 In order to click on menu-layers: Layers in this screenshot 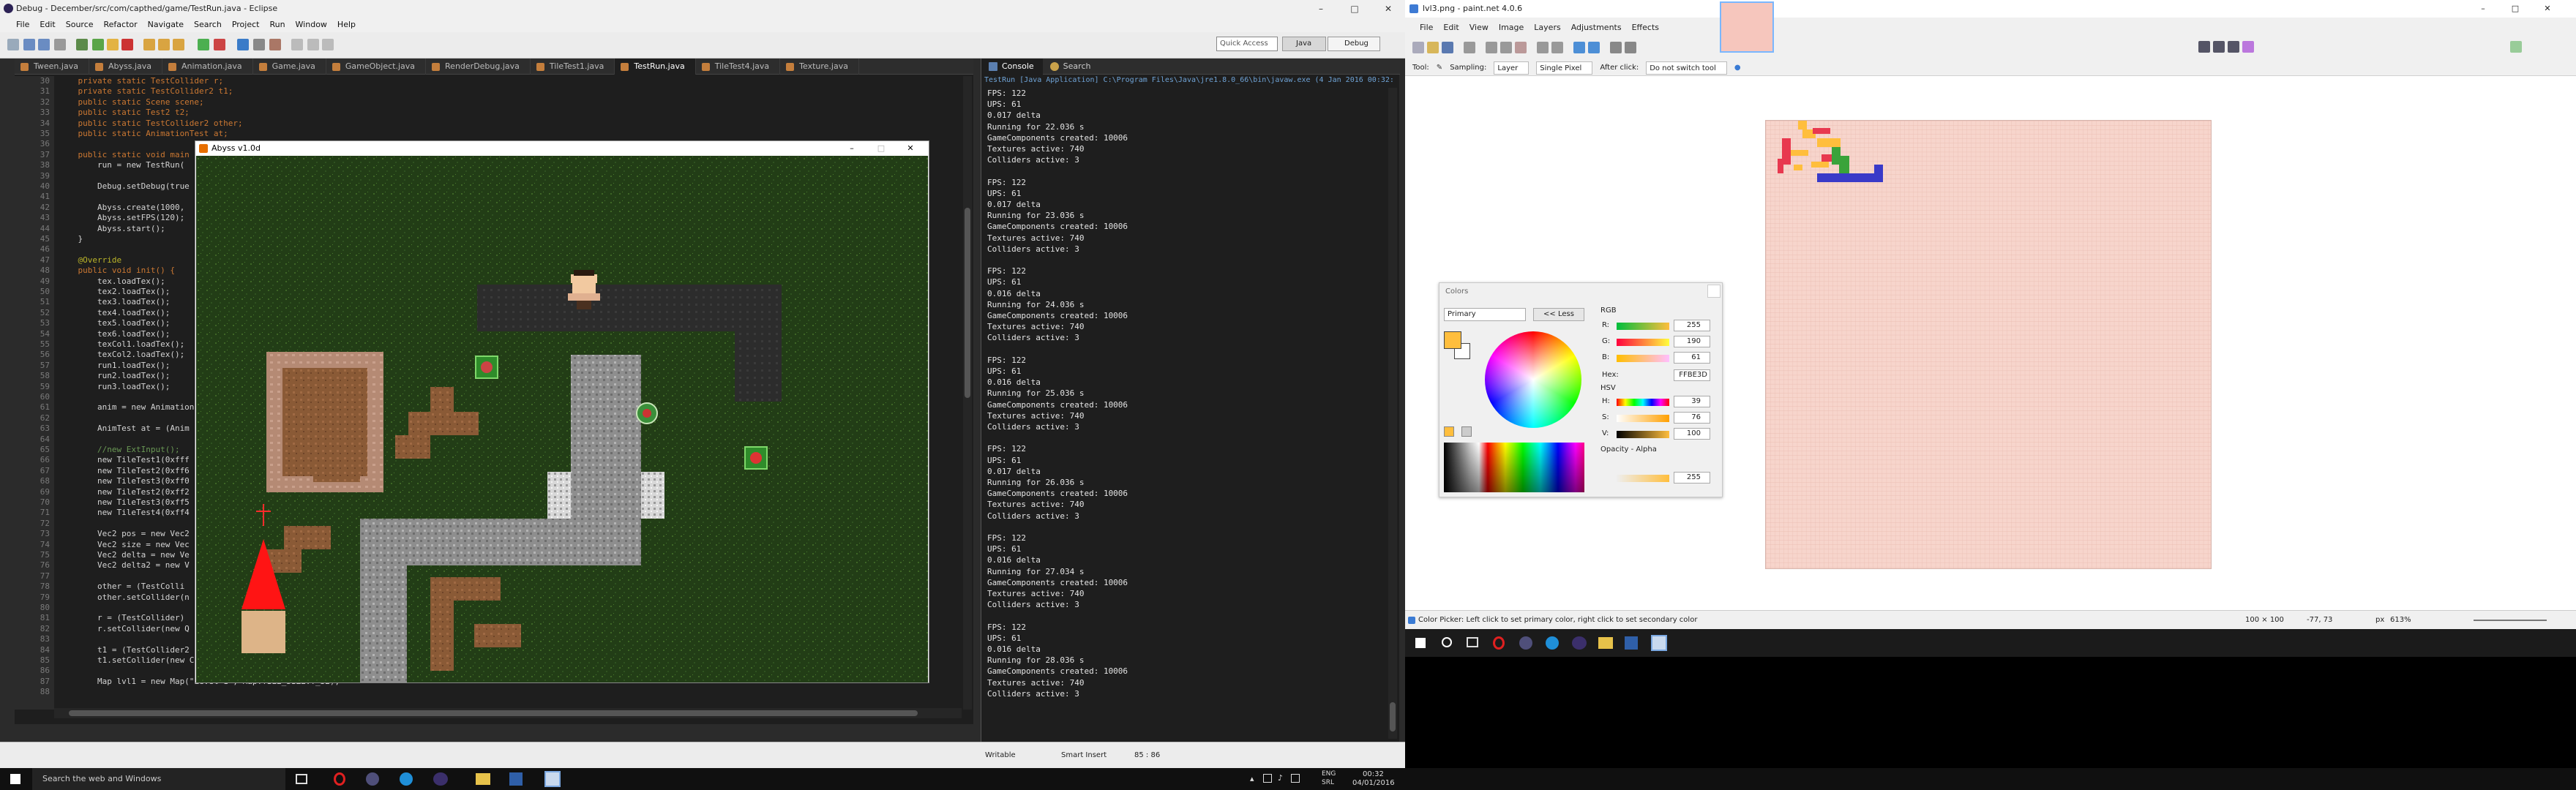, I will do `click(1547, 27)`.